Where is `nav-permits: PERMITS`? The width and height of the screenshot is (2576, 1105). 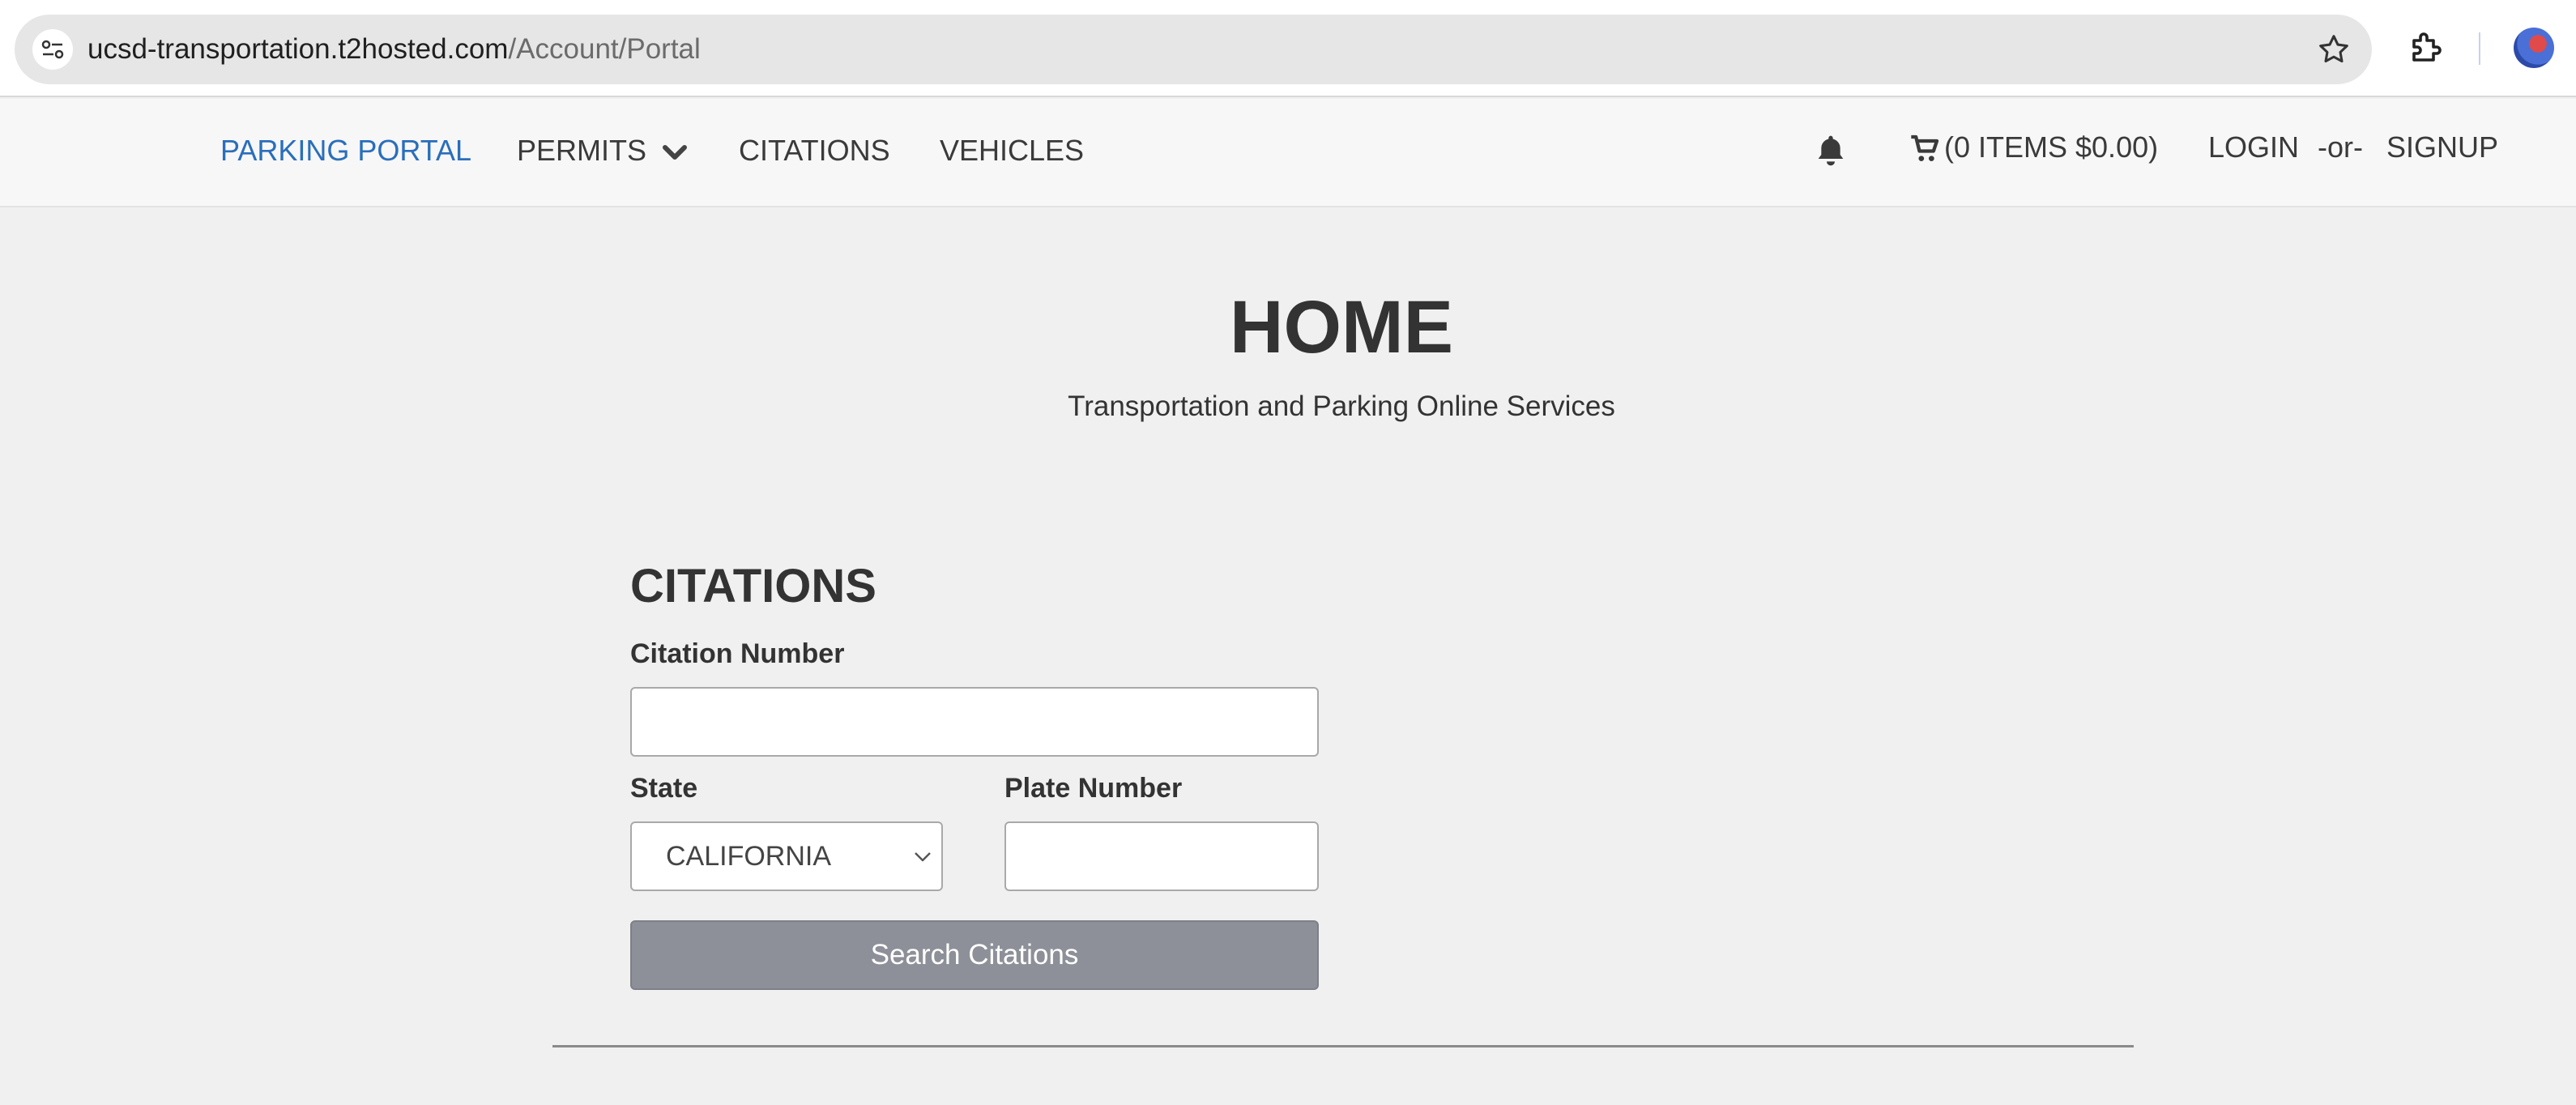
nav-permits: PERMITS is located at coordinates (602, 153).